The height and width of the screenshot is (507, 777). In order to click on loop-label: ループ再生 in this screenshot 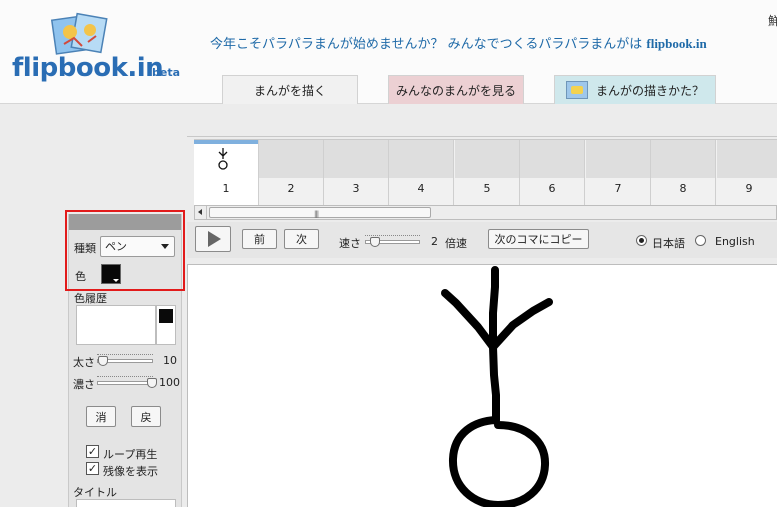, I will do `click(130, 454)`.